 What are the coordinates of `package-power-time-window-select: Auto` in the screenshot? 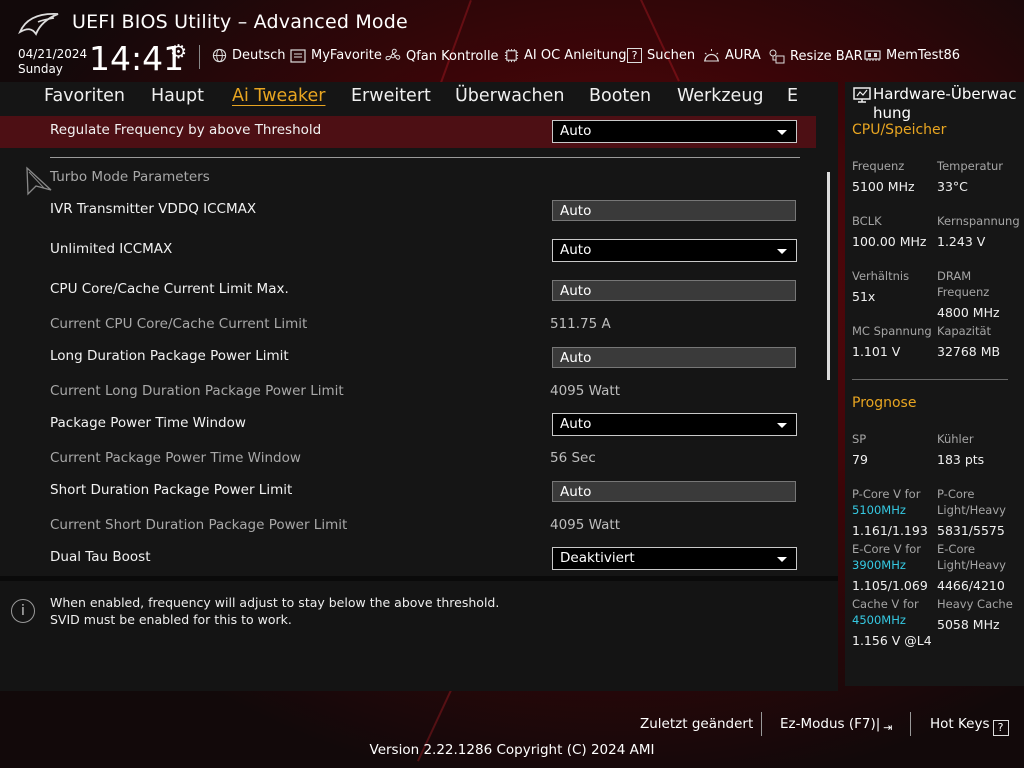 It's located at (674, 424).